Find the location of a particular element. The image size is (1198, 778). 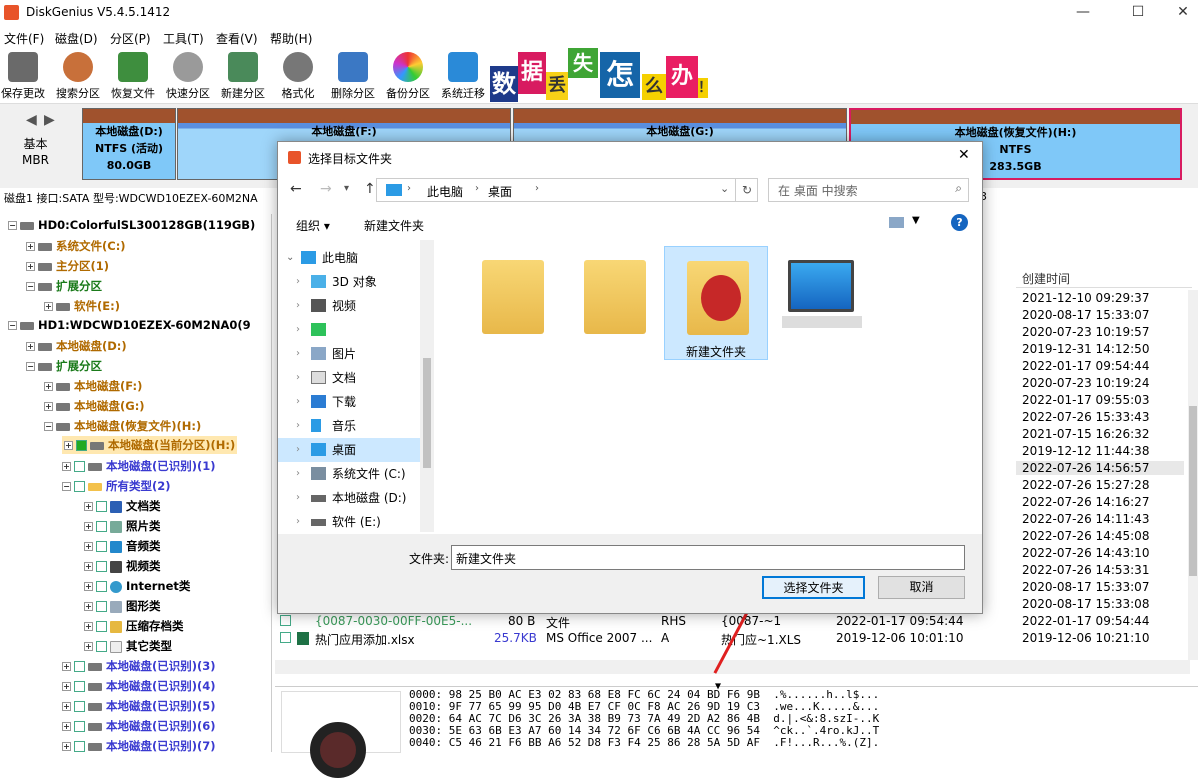

nav-scrollbar is located at coordinates (427, 386).